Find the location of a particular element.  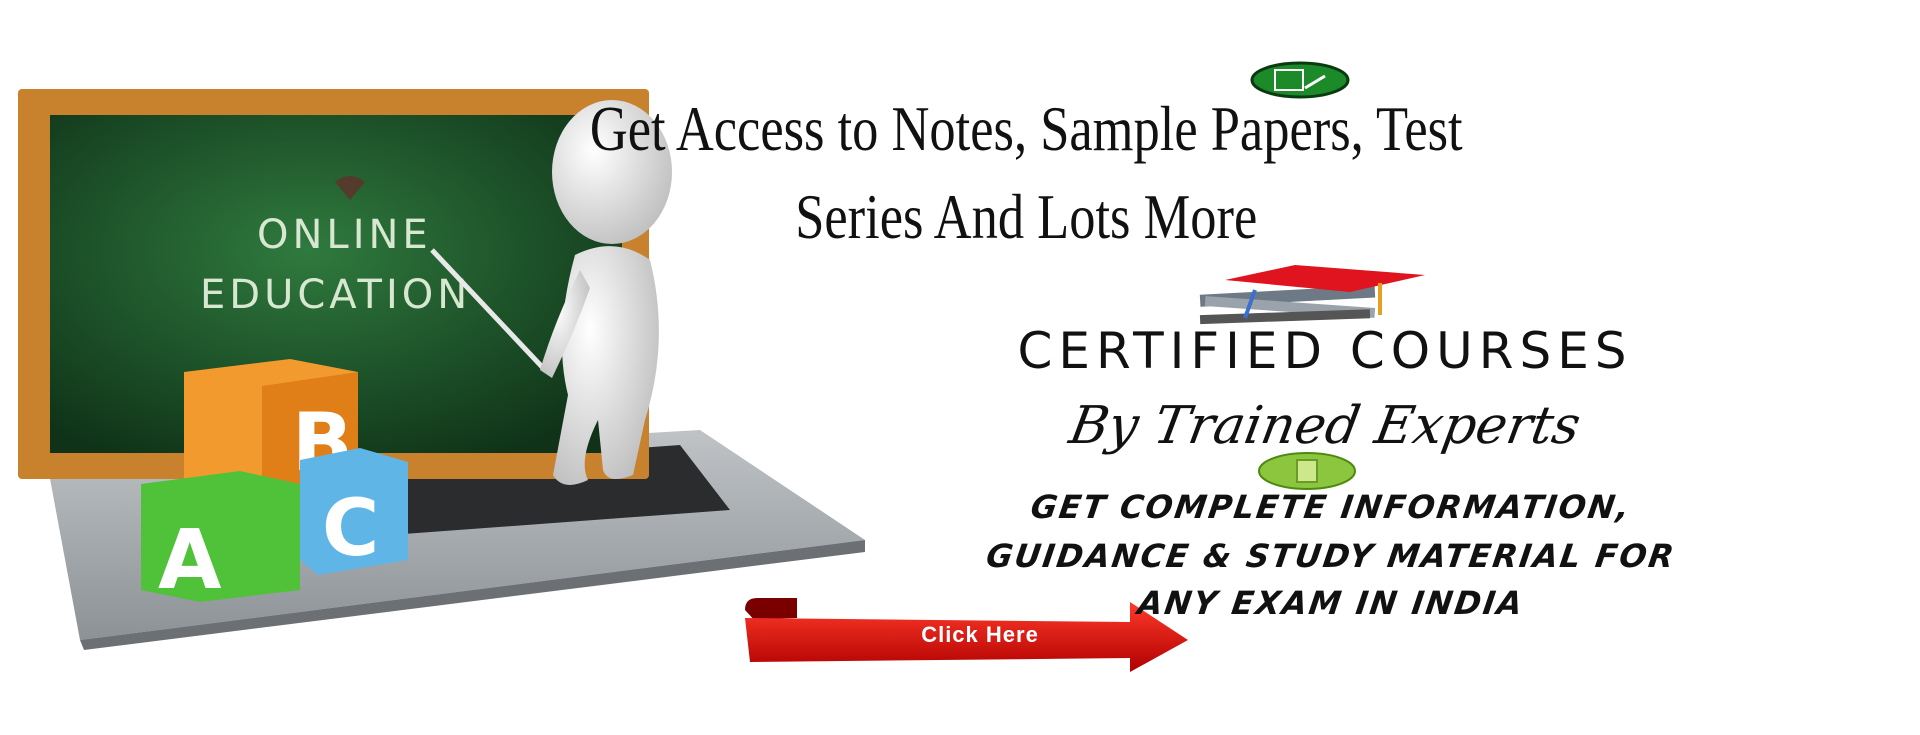

tagline: By Trained Experts is located at coordinates (1325, 426).